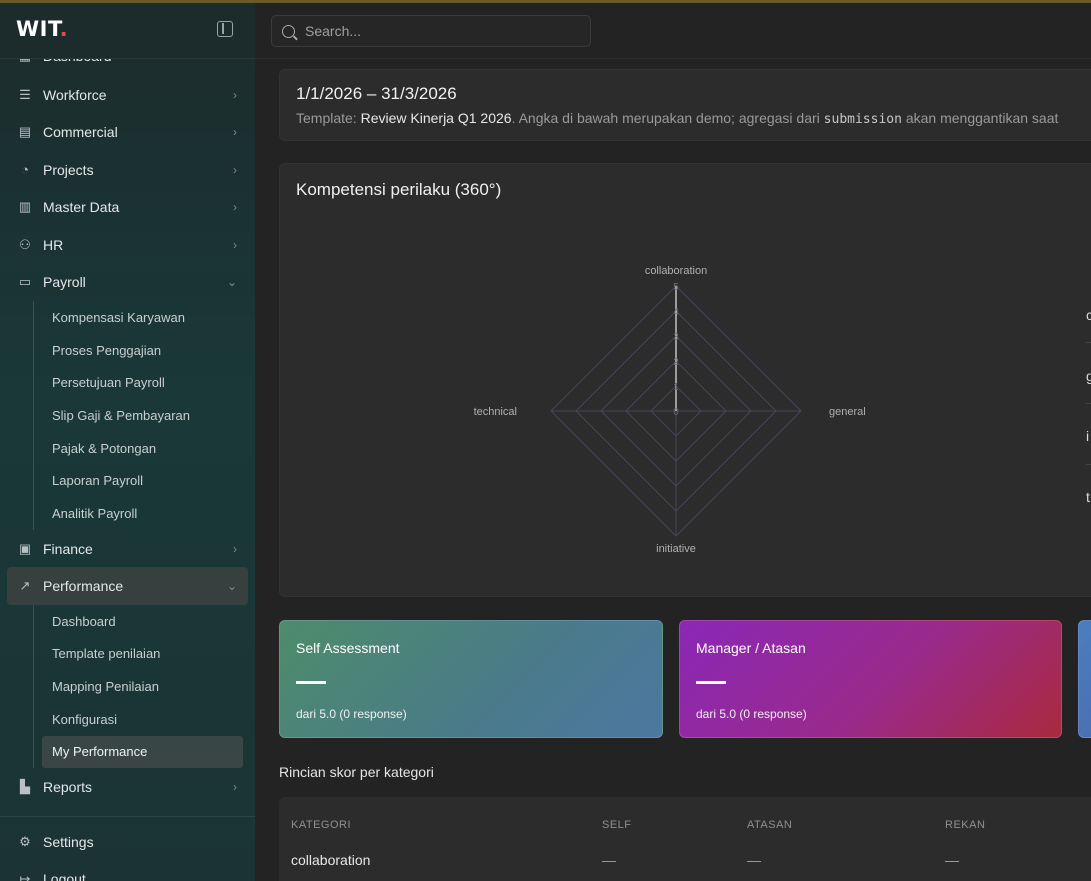  What do you see at coordinates (25, 841) in the screenshot?
I see `gear-icon: ⚙` at bounding box center [25, 841].